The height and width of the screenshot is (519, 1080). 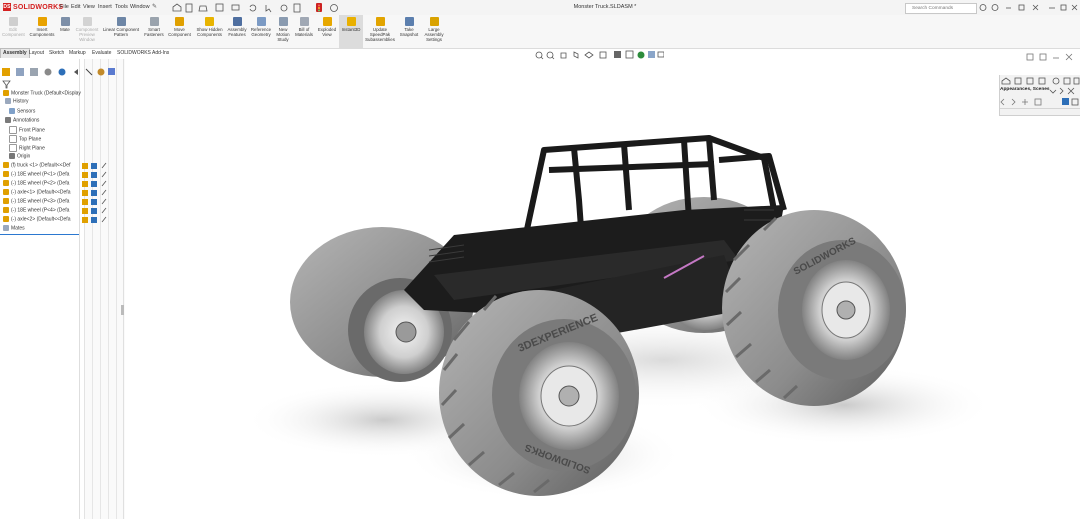 What do you see at coordinates (12, 111) in the screenshot?
I see `sensors-icon` at bounding box center [12, 111].